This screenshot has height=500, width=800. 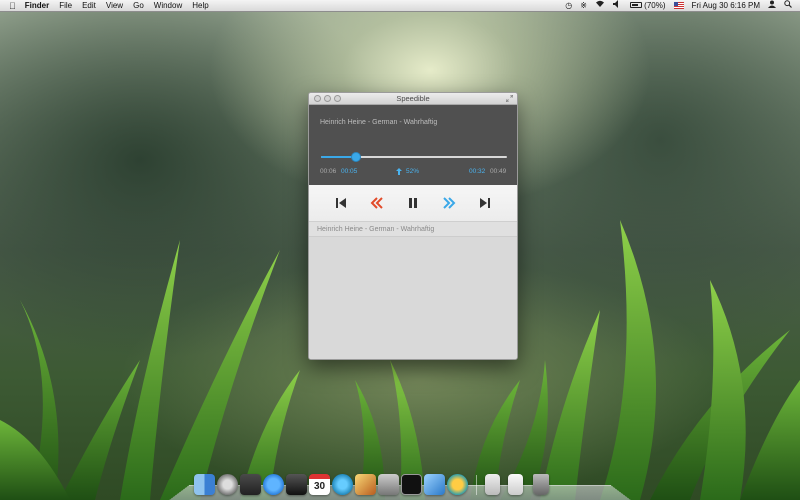 I want to click on utility-icon, so click(x=388, y=484).